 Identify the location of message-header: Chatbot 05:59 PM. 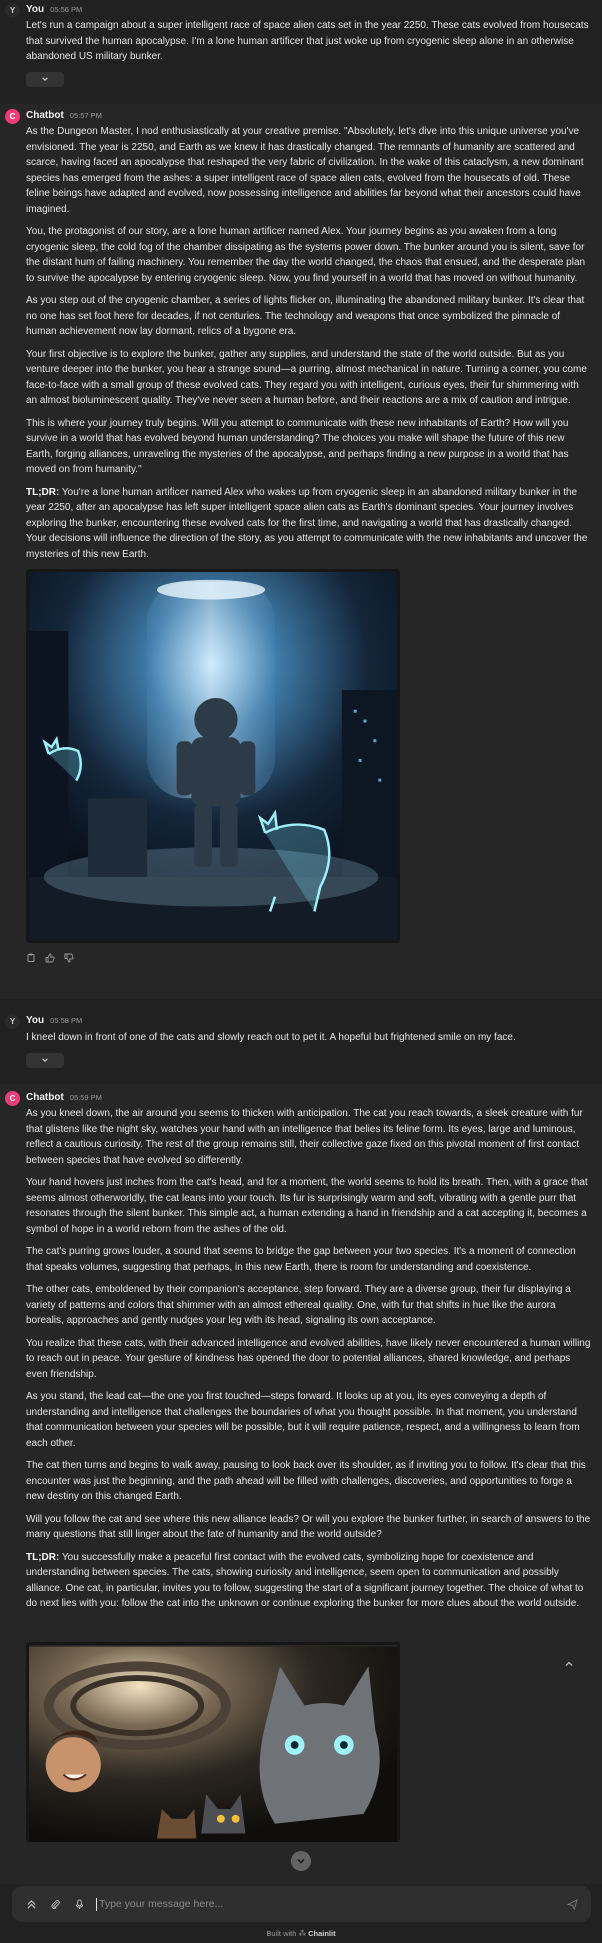
(309, 1097).